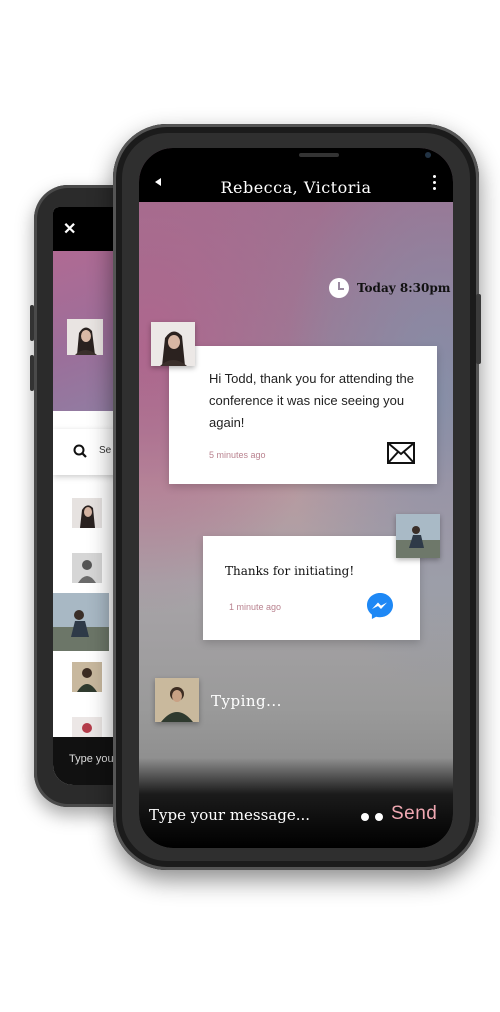 This screenshot has height=1012, width=500. I want to click on speaker, so click(319, 155).